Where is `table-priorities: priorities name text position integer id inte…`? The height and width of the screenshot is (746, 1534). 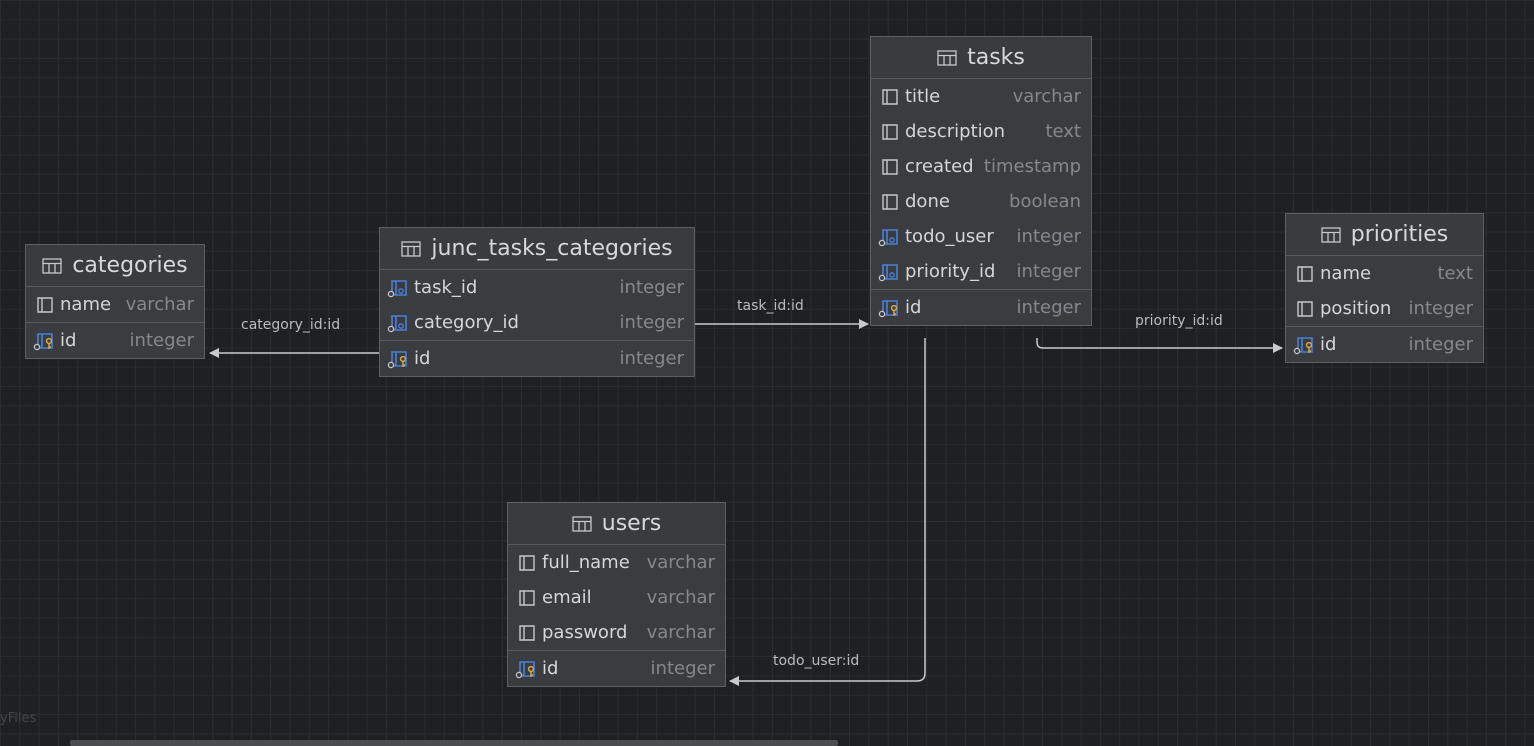 table-priorities: priorities name text position integer id inte… is located at coordinates (1384, 288).